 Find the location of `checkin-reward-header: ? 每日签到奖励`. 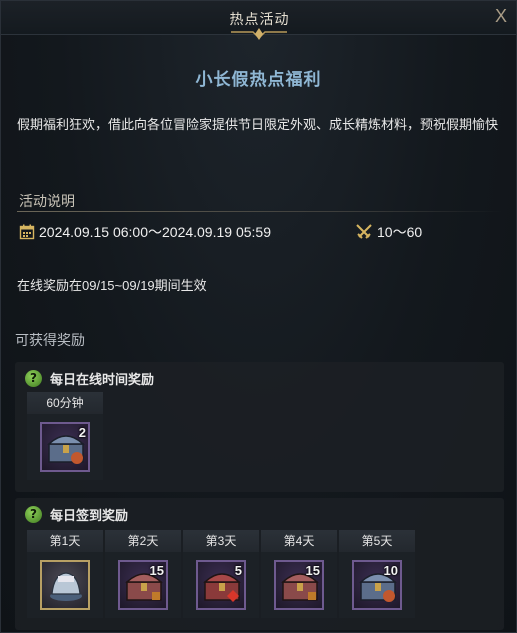

checkin-reward-header: ? 每日签到奖励 is located at coordinates (76, 514).